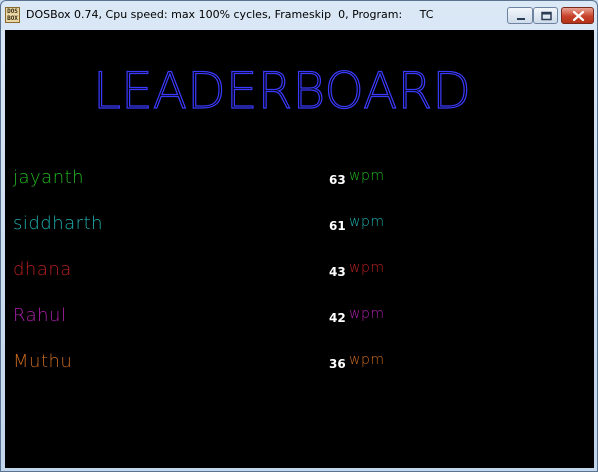 This screenshot has width=598, height=472. Describe the element at coordinates (43, 361) in the screenshot. I see `entry-name: Muthu` at that location.